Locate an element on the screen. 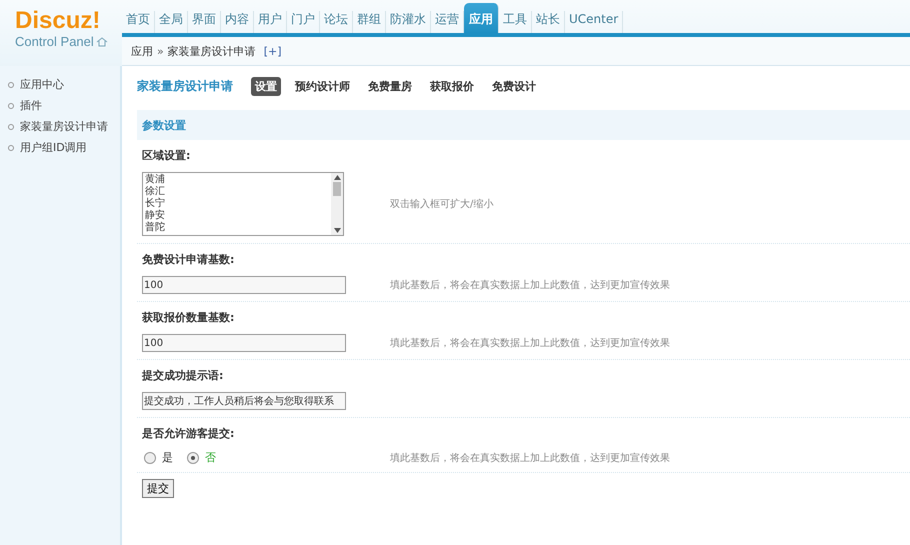  nav-tab: 首页 is located at coordinates (138, 22).